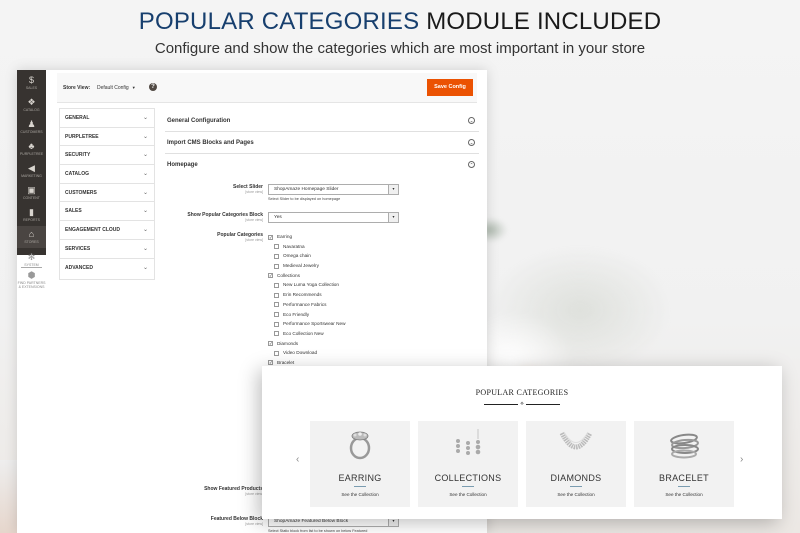 The width and height of the screenshot is (800, 533). I want to click on sidebar-item-reports: ▮ Reports, so click(31, 215).